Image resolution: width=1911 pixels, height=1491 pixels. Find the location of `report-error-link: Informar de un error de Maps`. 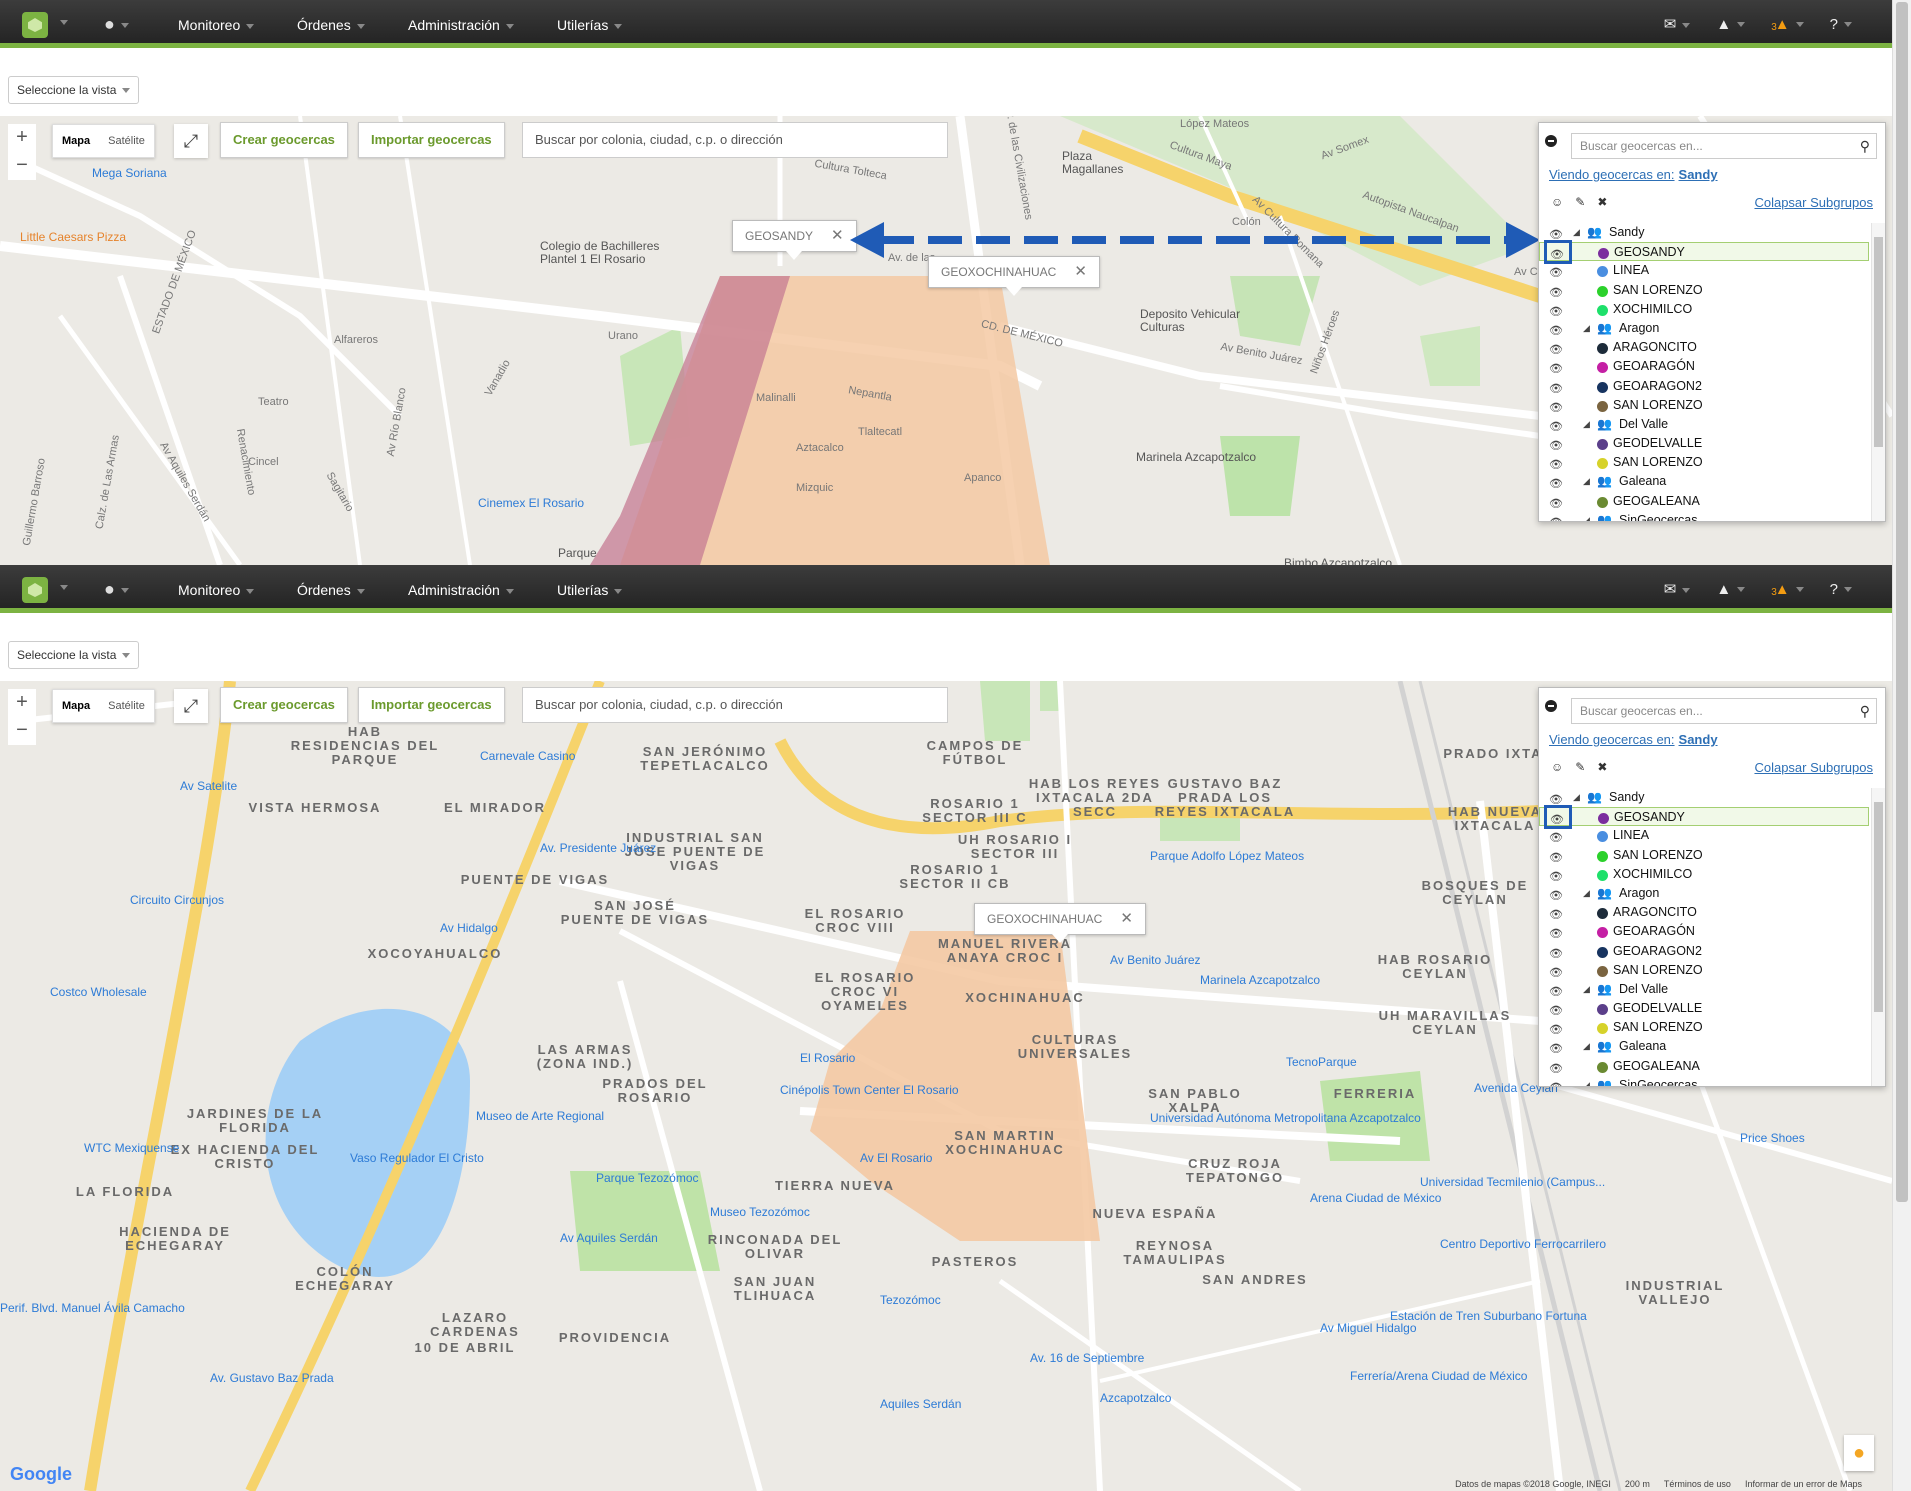

report-error-link: Informar de un error de Maps is located at coordinates (1803, 1484).